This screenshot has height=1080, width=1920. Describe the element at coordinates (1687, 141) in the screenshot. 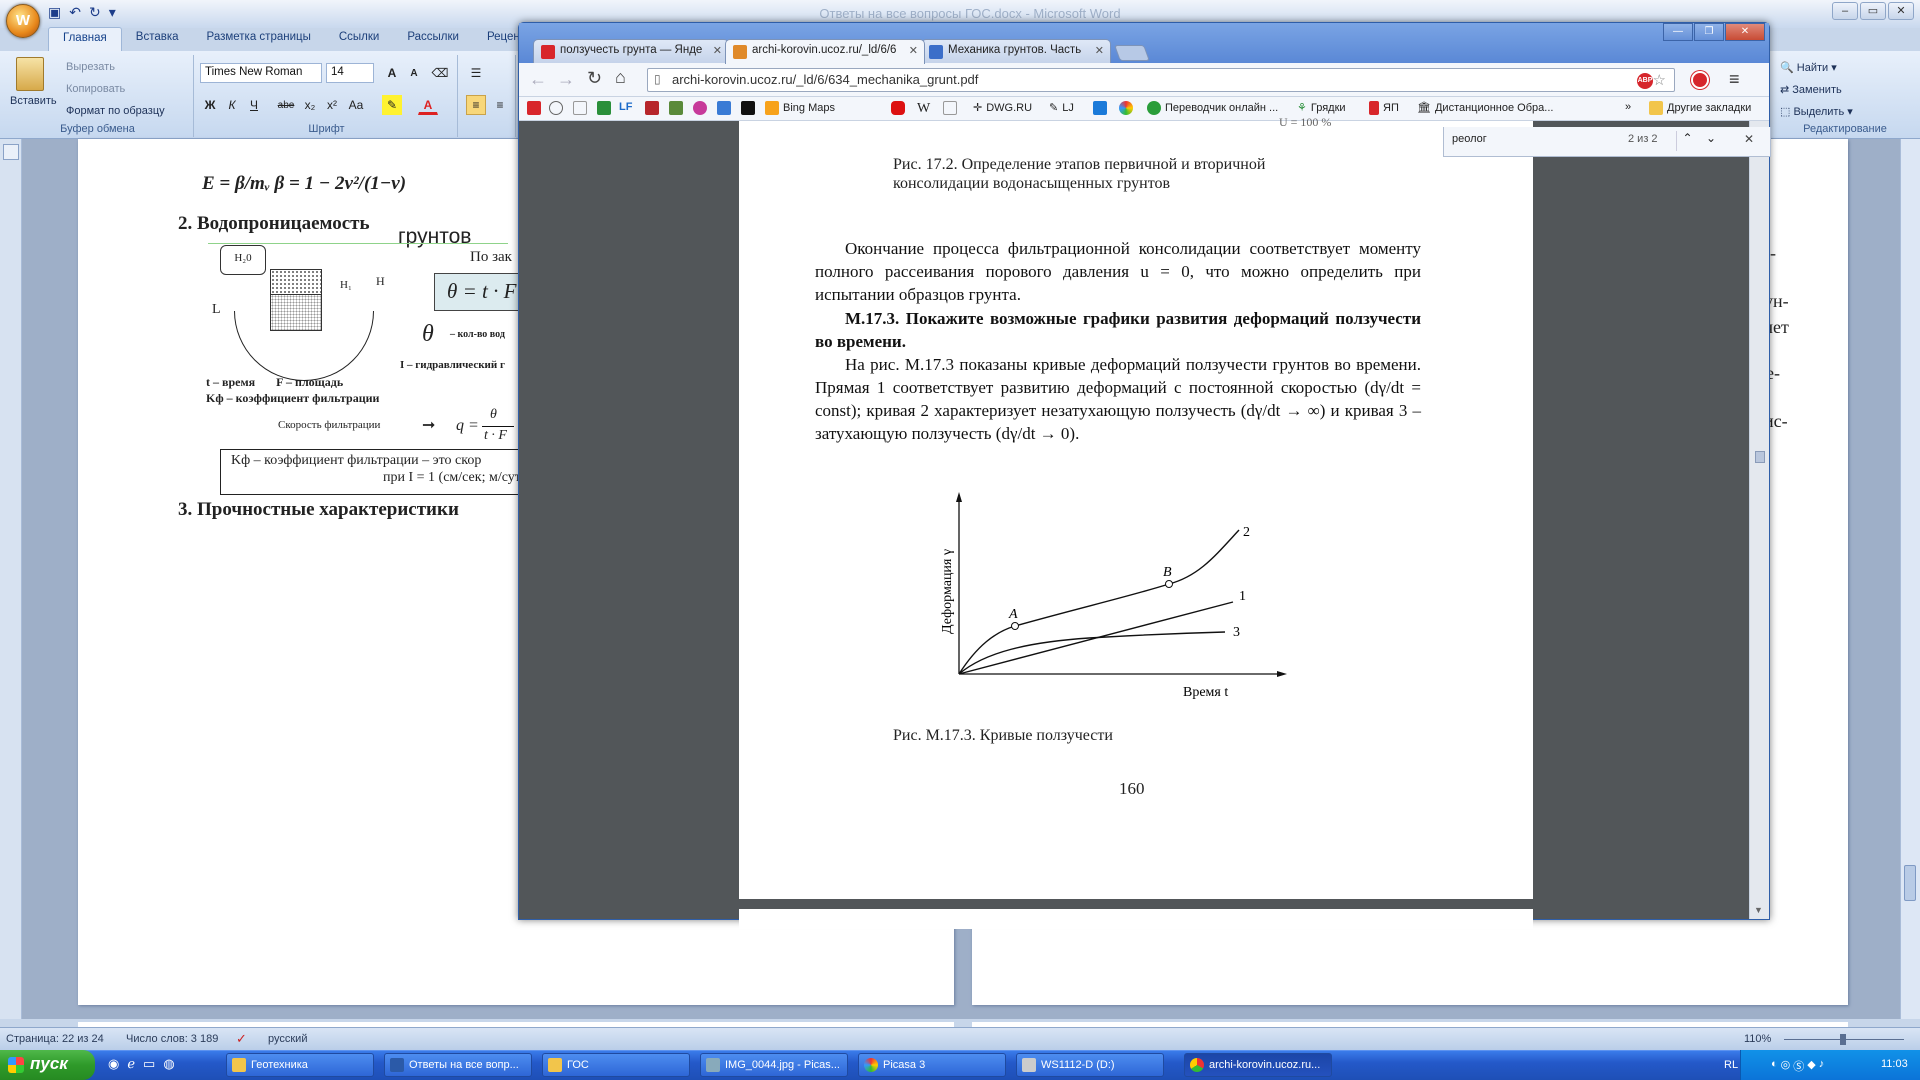

I see `find-previous-icon: ⌃` at that location.